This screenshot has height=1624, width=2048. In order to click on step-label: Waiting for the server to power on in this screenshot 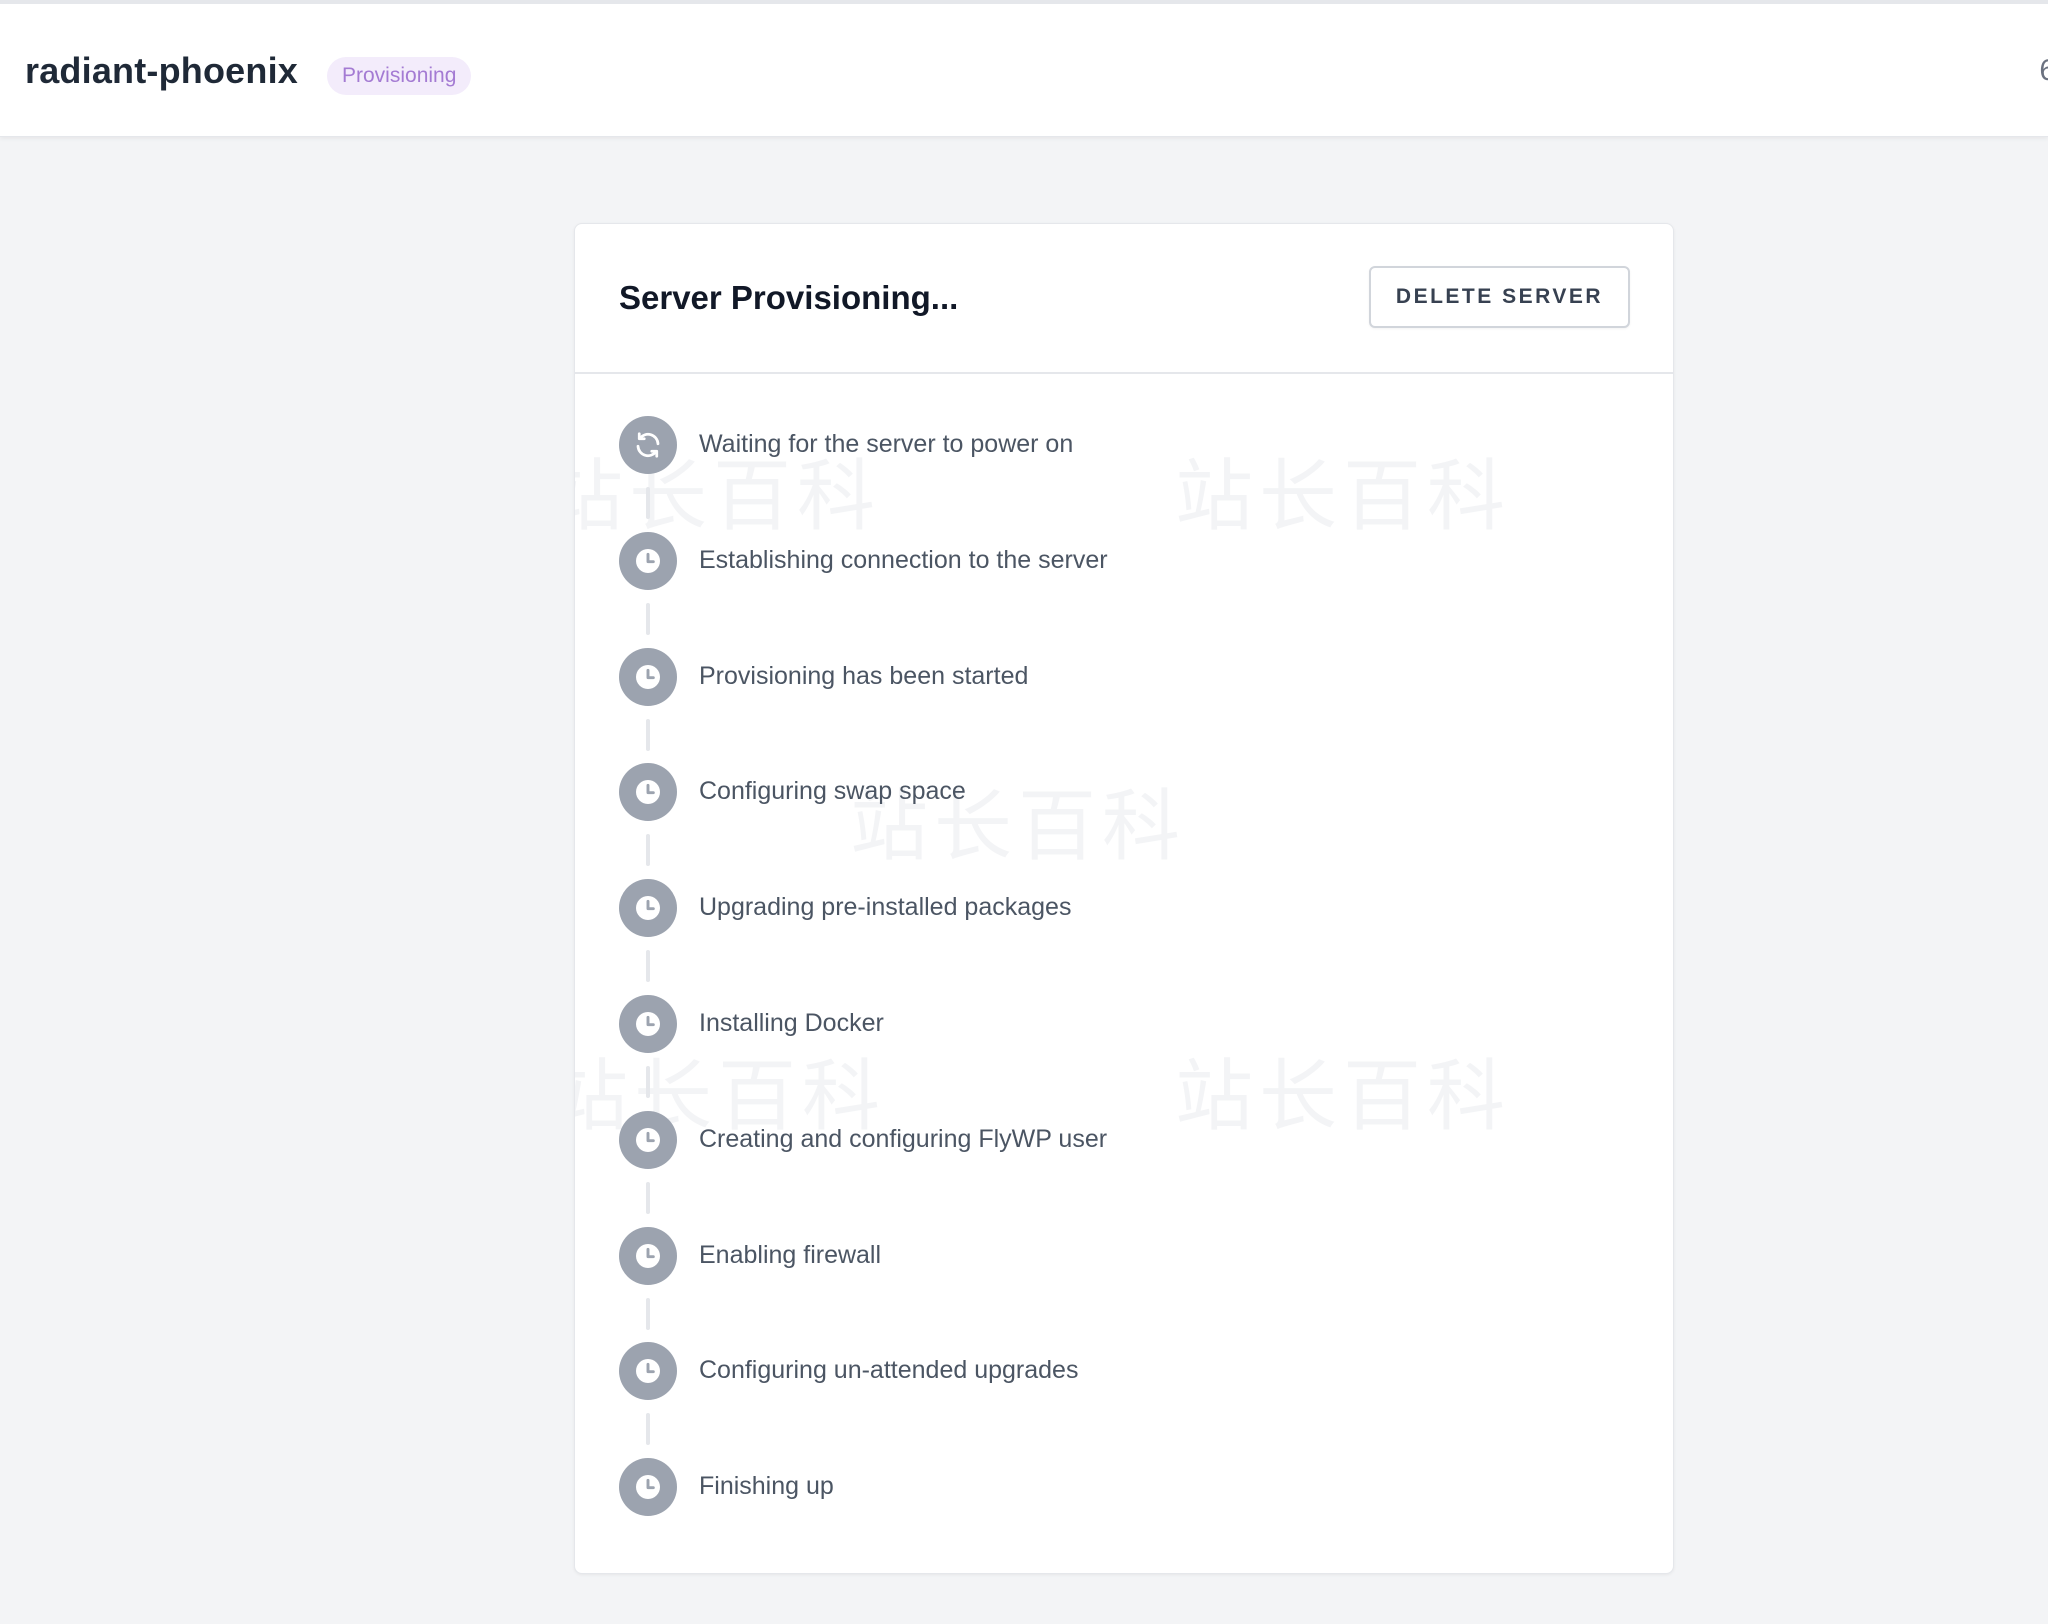, I will do `click(886, 444)`.